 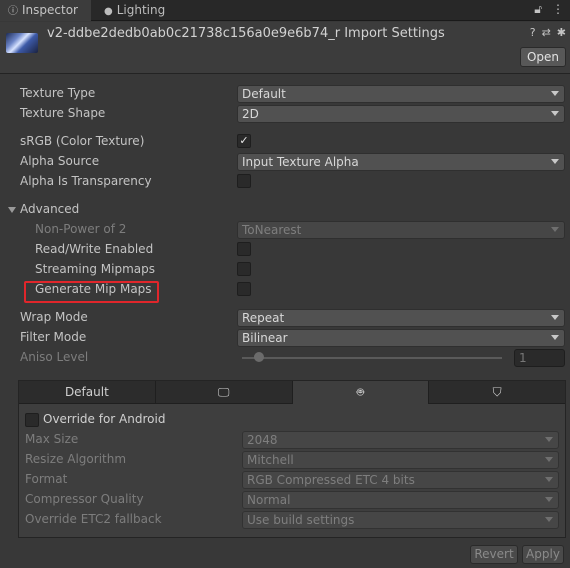 I want to click on max-size-row: Max Size 2048, so click(x=292, y=440).